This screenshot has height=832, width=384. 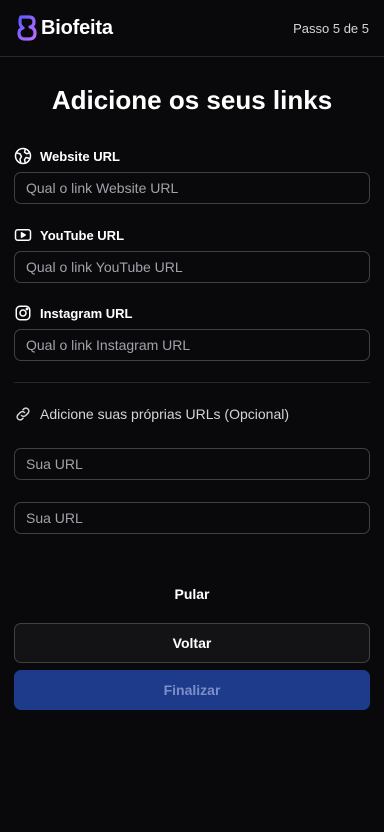 I want to click on finish-button: Finalizar, so click(x=192, y=690).